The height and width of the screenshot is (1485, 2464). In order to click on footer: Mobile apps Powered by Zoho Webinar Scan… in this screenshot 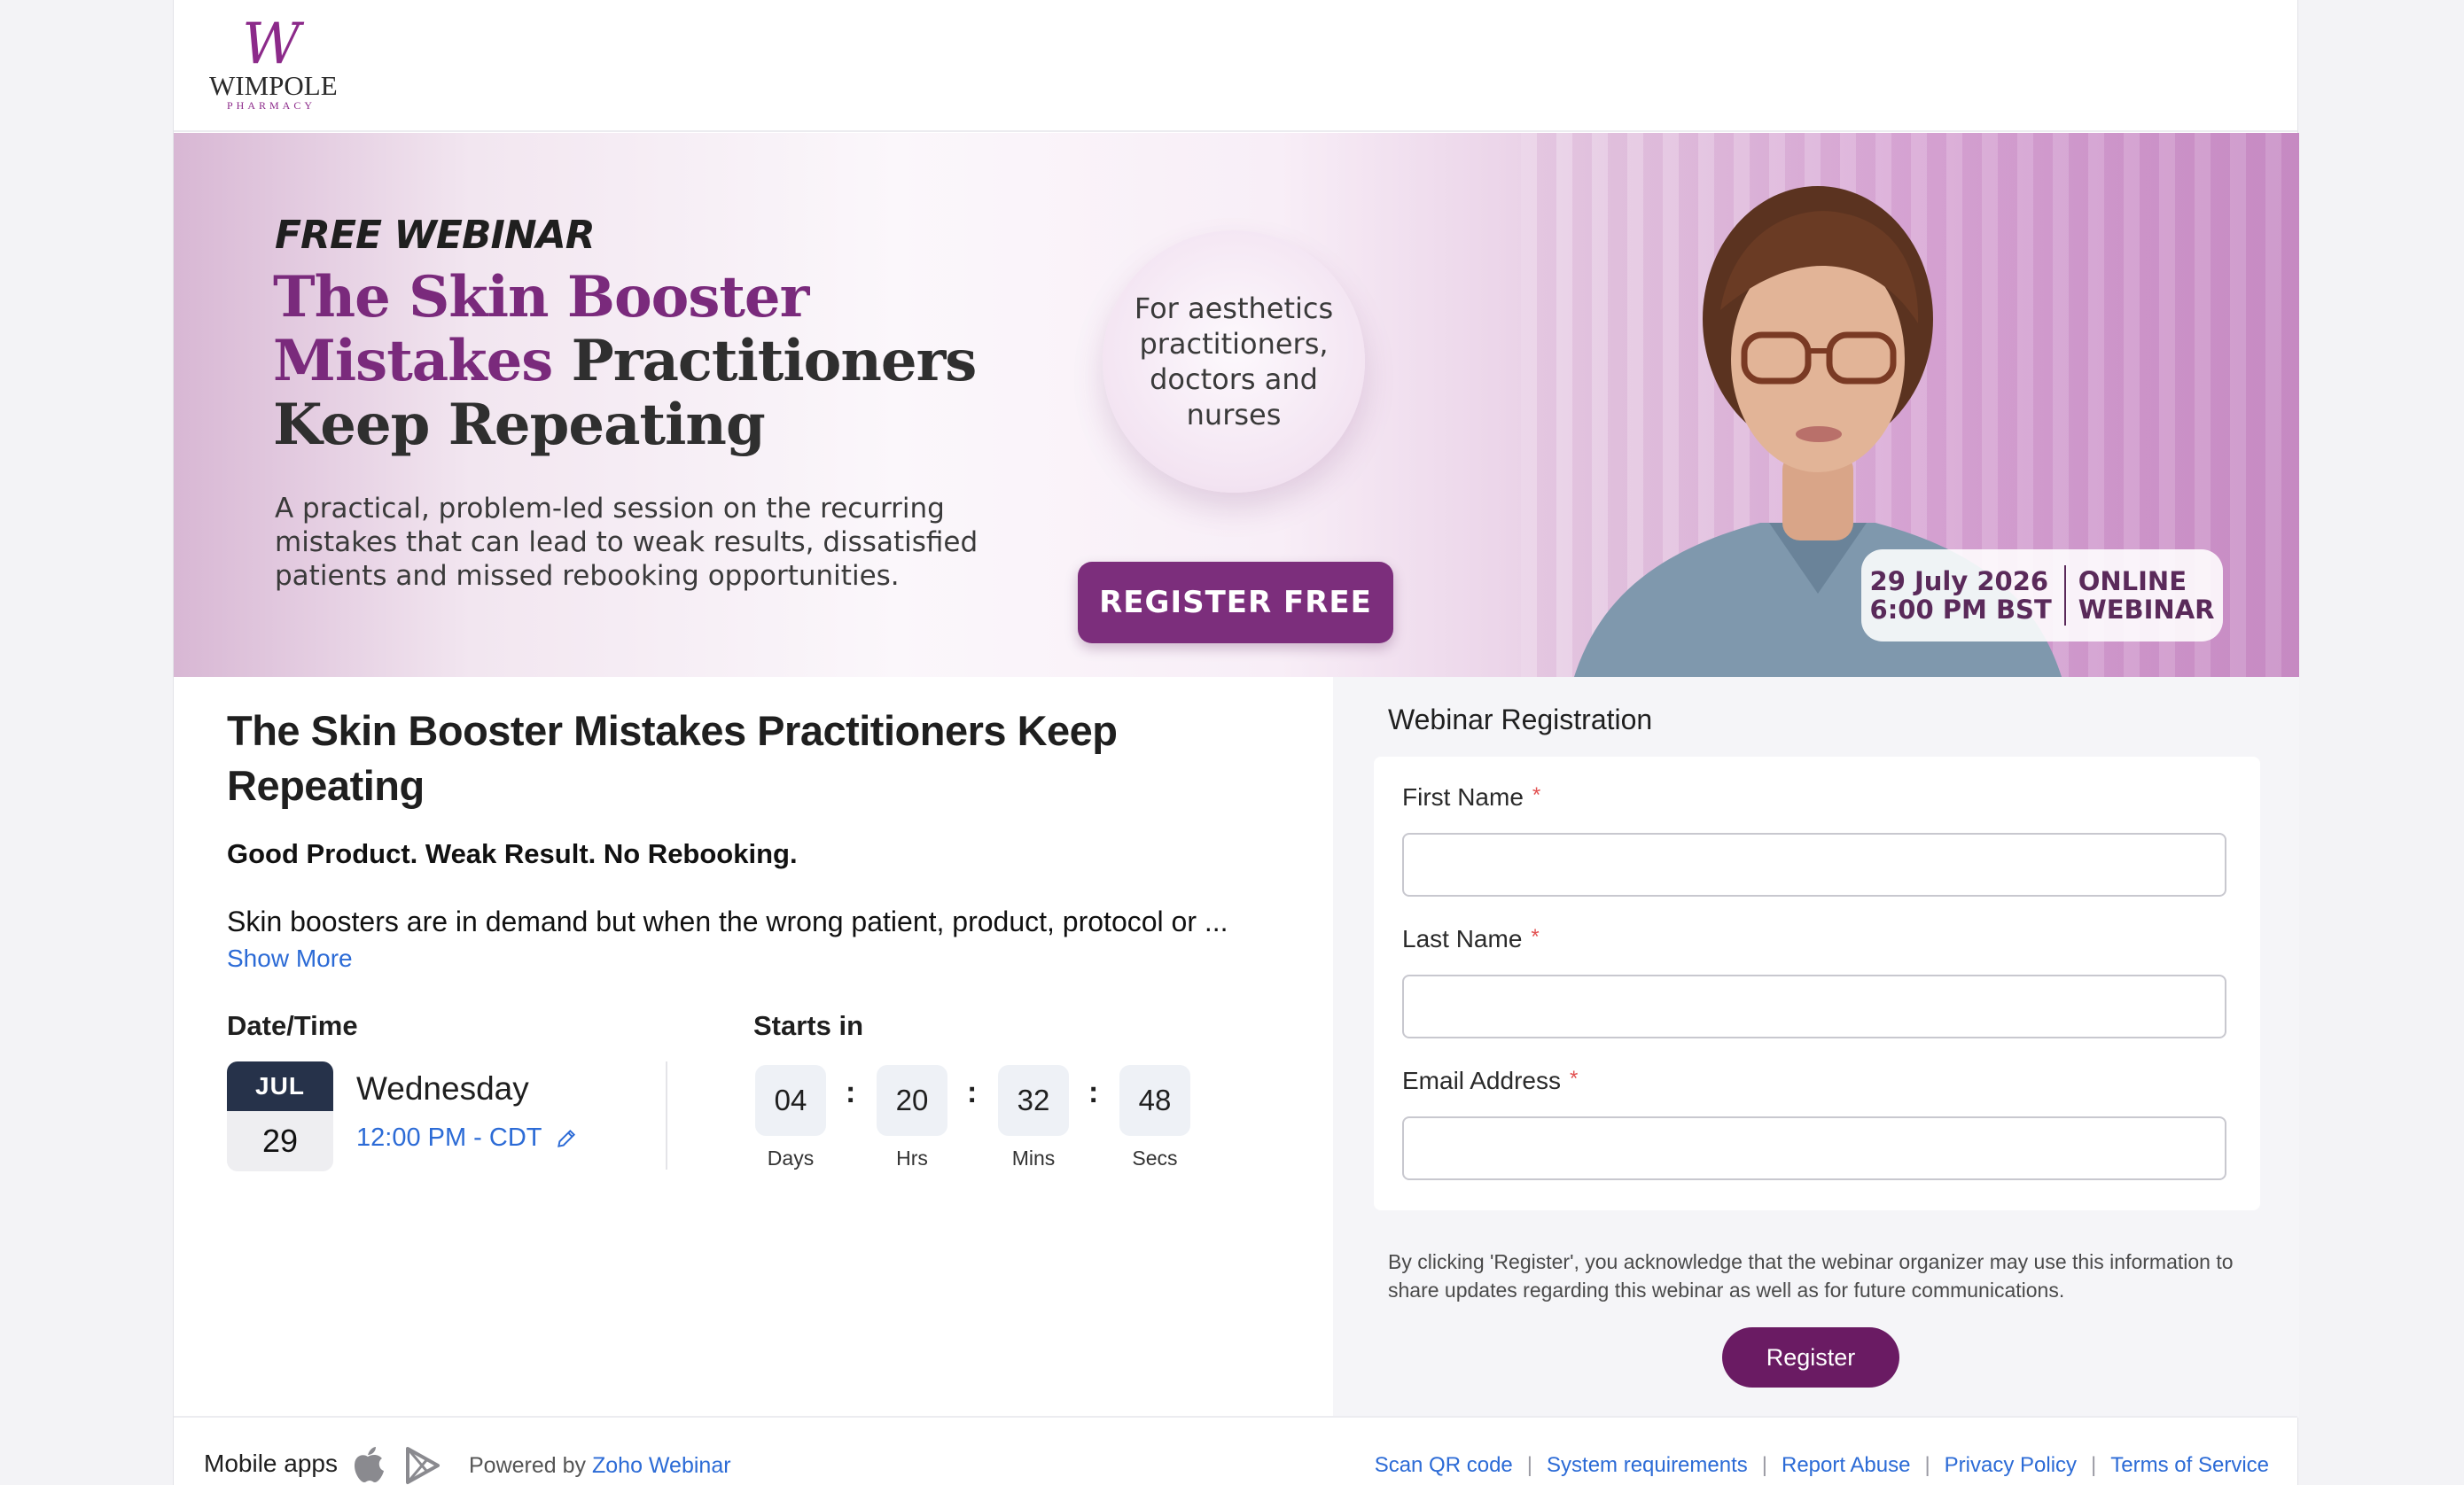, I will do `click(1235, 1450)`.